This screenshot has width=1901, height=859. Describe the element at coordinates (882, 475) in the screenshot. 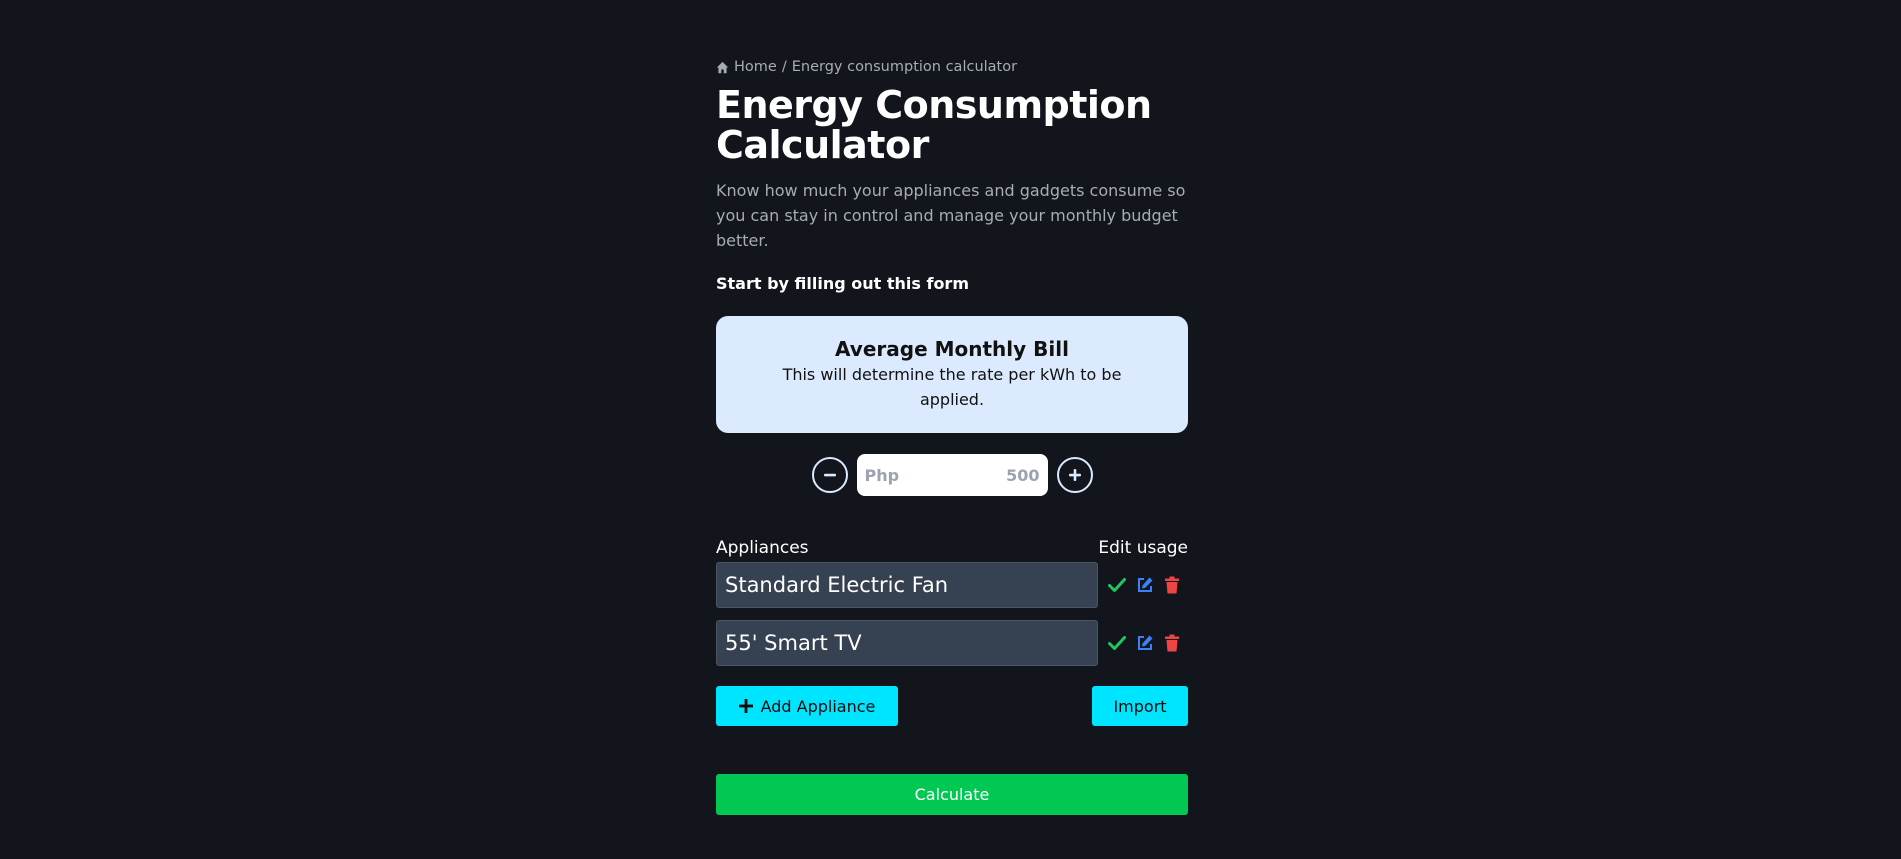

I see `currency-label: Php` at that location.